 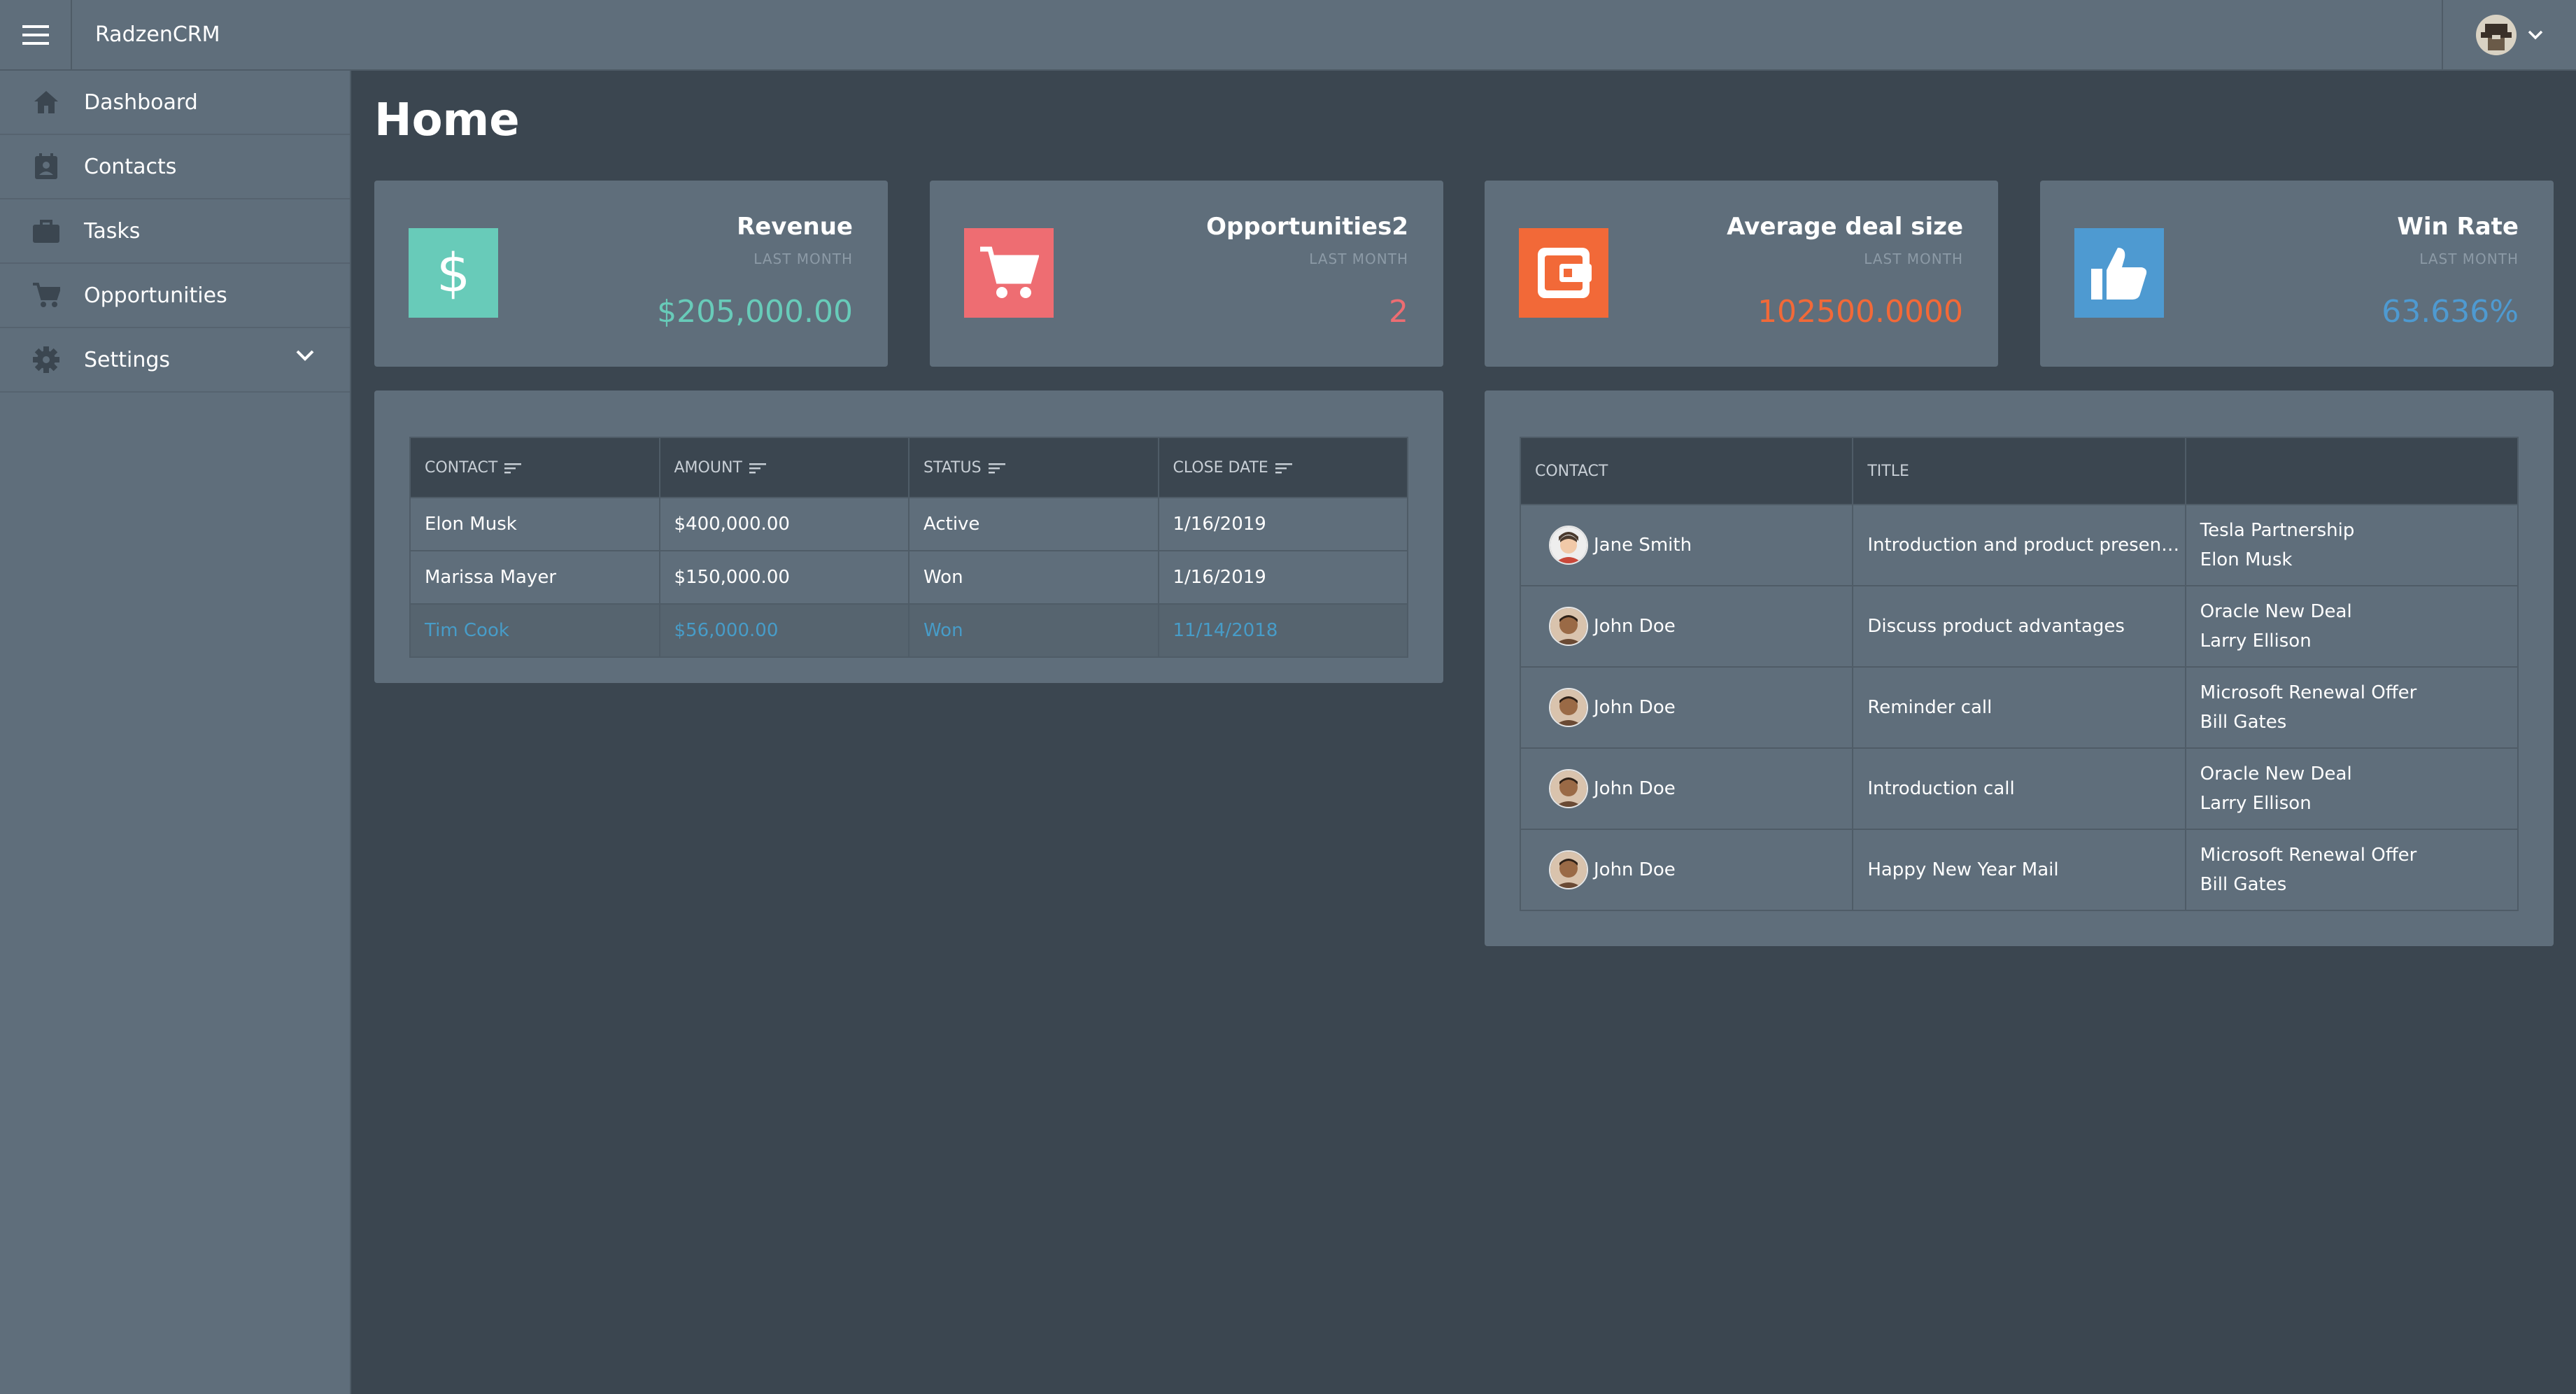 What do you see at coordinates (631, 274) in the screenshot?
I see `revenue-card: $ Revenue LAST MONTH $205,000.00` at bounding box center [631, 274].